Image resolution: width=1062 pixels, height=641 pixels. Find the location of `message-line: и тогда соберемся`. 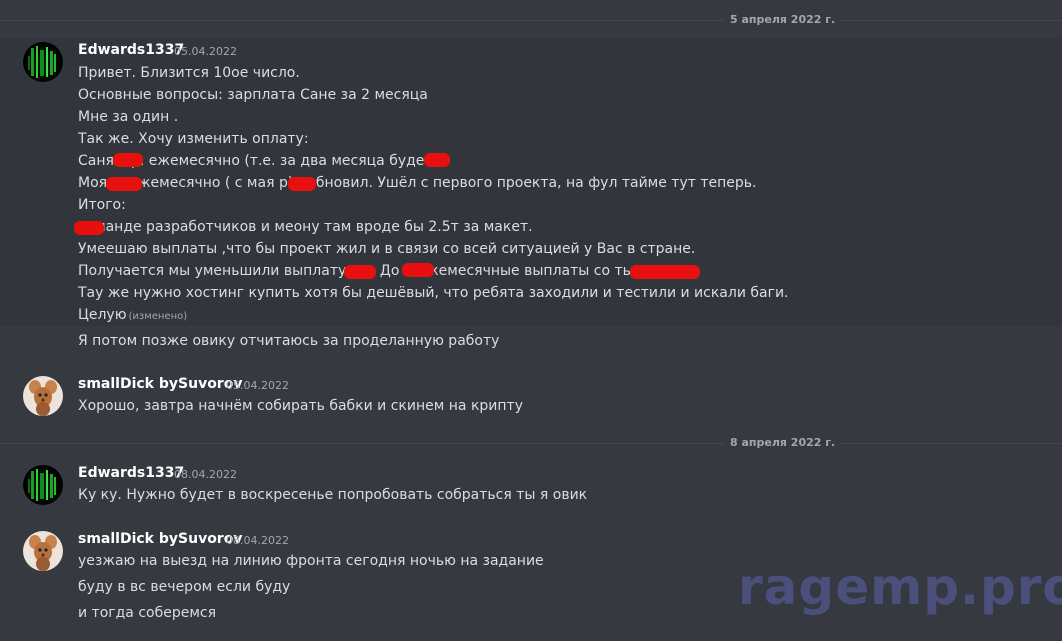

message-line: и тогда соберемся is located at coordinates (147, 613).